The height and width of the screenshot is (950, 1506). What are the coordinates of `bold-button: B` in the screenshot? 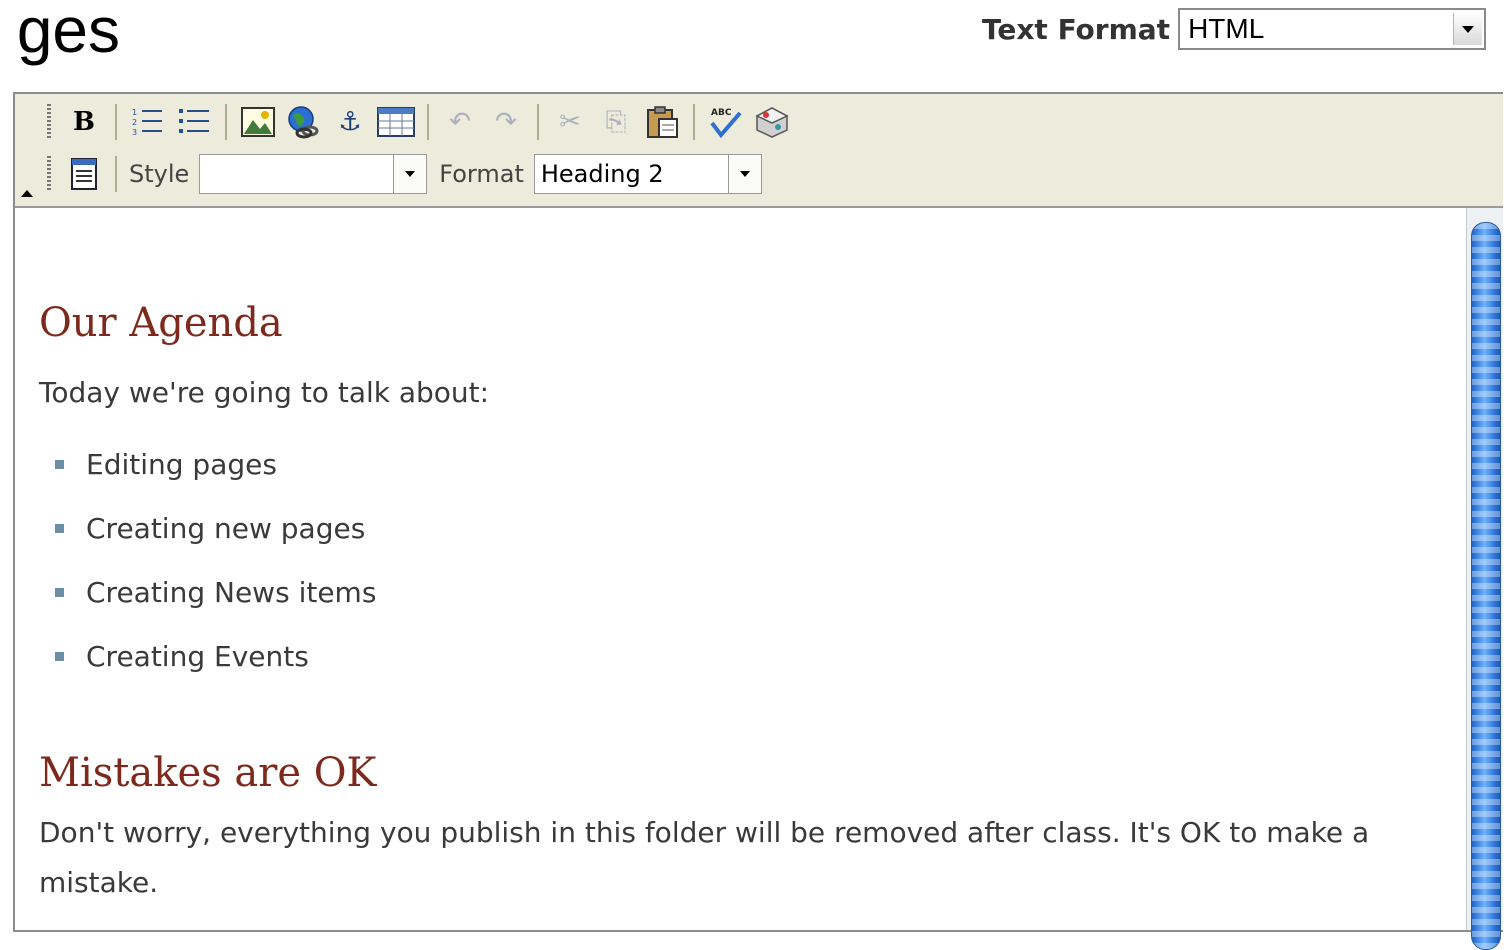 It's located at (84, 122).